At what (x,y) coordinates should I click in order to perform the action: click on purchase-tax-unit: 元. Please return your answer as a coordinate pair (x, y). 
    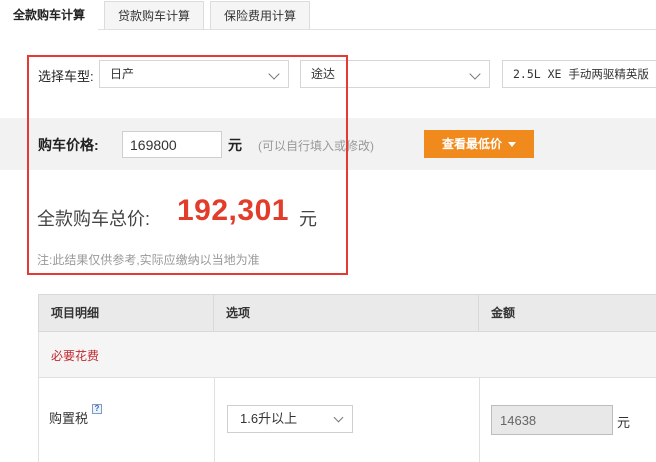
    Looking at the image, I should click on (624, 422).